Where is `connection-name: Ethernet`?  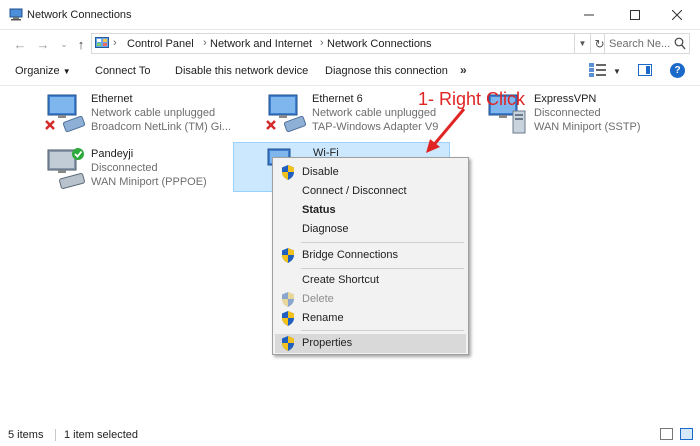 connection-name: Ethernet is located at coordinates (112, 99).